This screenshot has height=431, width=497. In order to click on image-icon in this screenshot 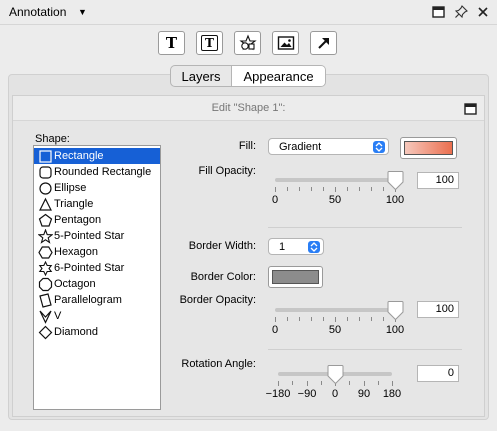, I will do `click(285, 43)`.